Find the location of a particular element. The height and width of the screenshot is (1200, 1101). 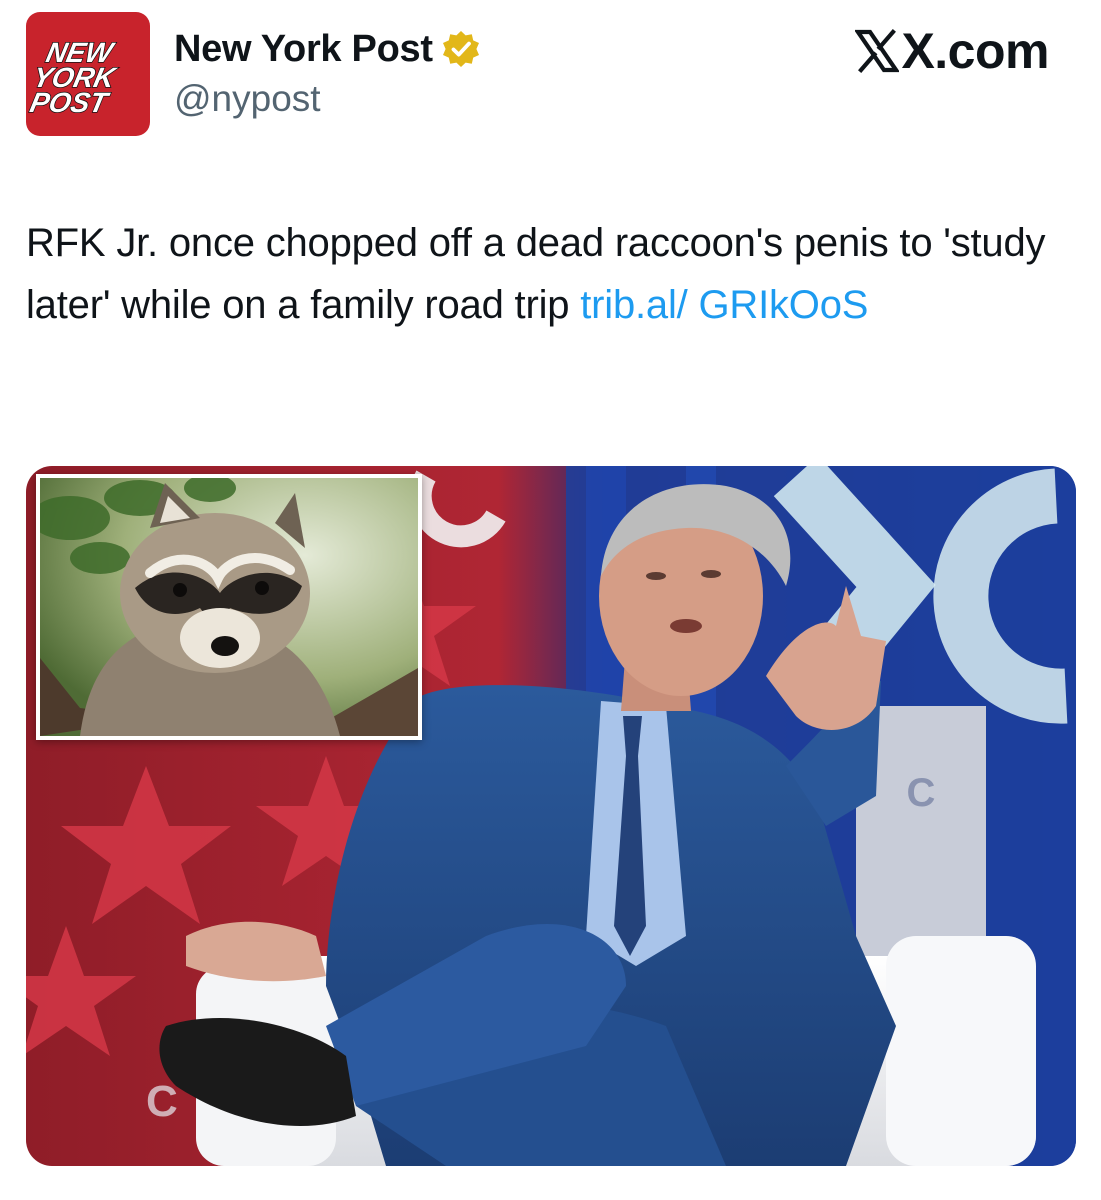

account-handle: @nypost is located at coordinates (247, 99).